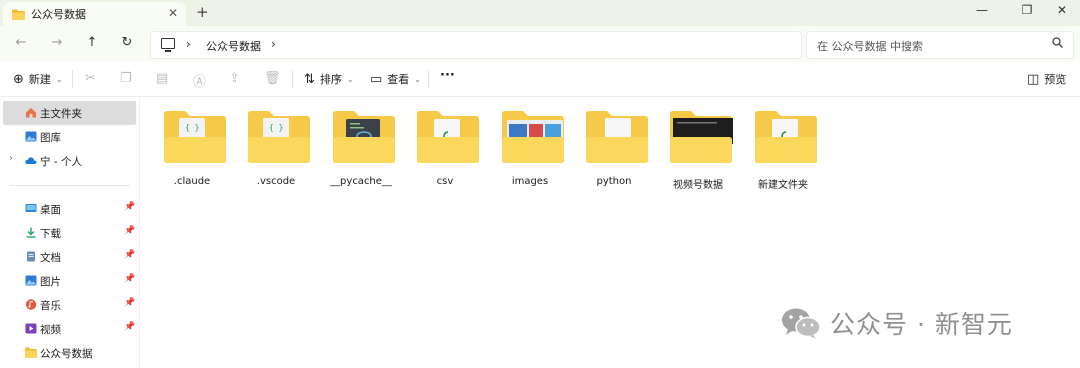 The height and width of the screenshot is (368, 1080). I want to click on paste-button: ▤, so click(162, 78).